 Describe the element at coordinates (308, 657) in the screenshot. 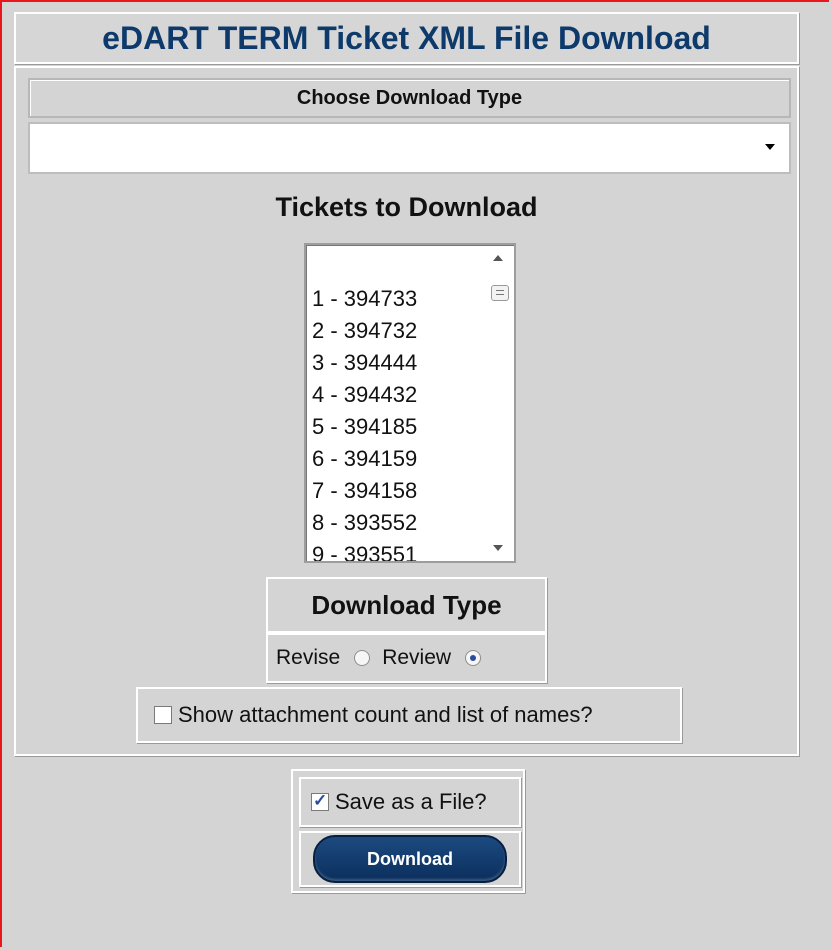

I see `revise-label: Revise` at that location.